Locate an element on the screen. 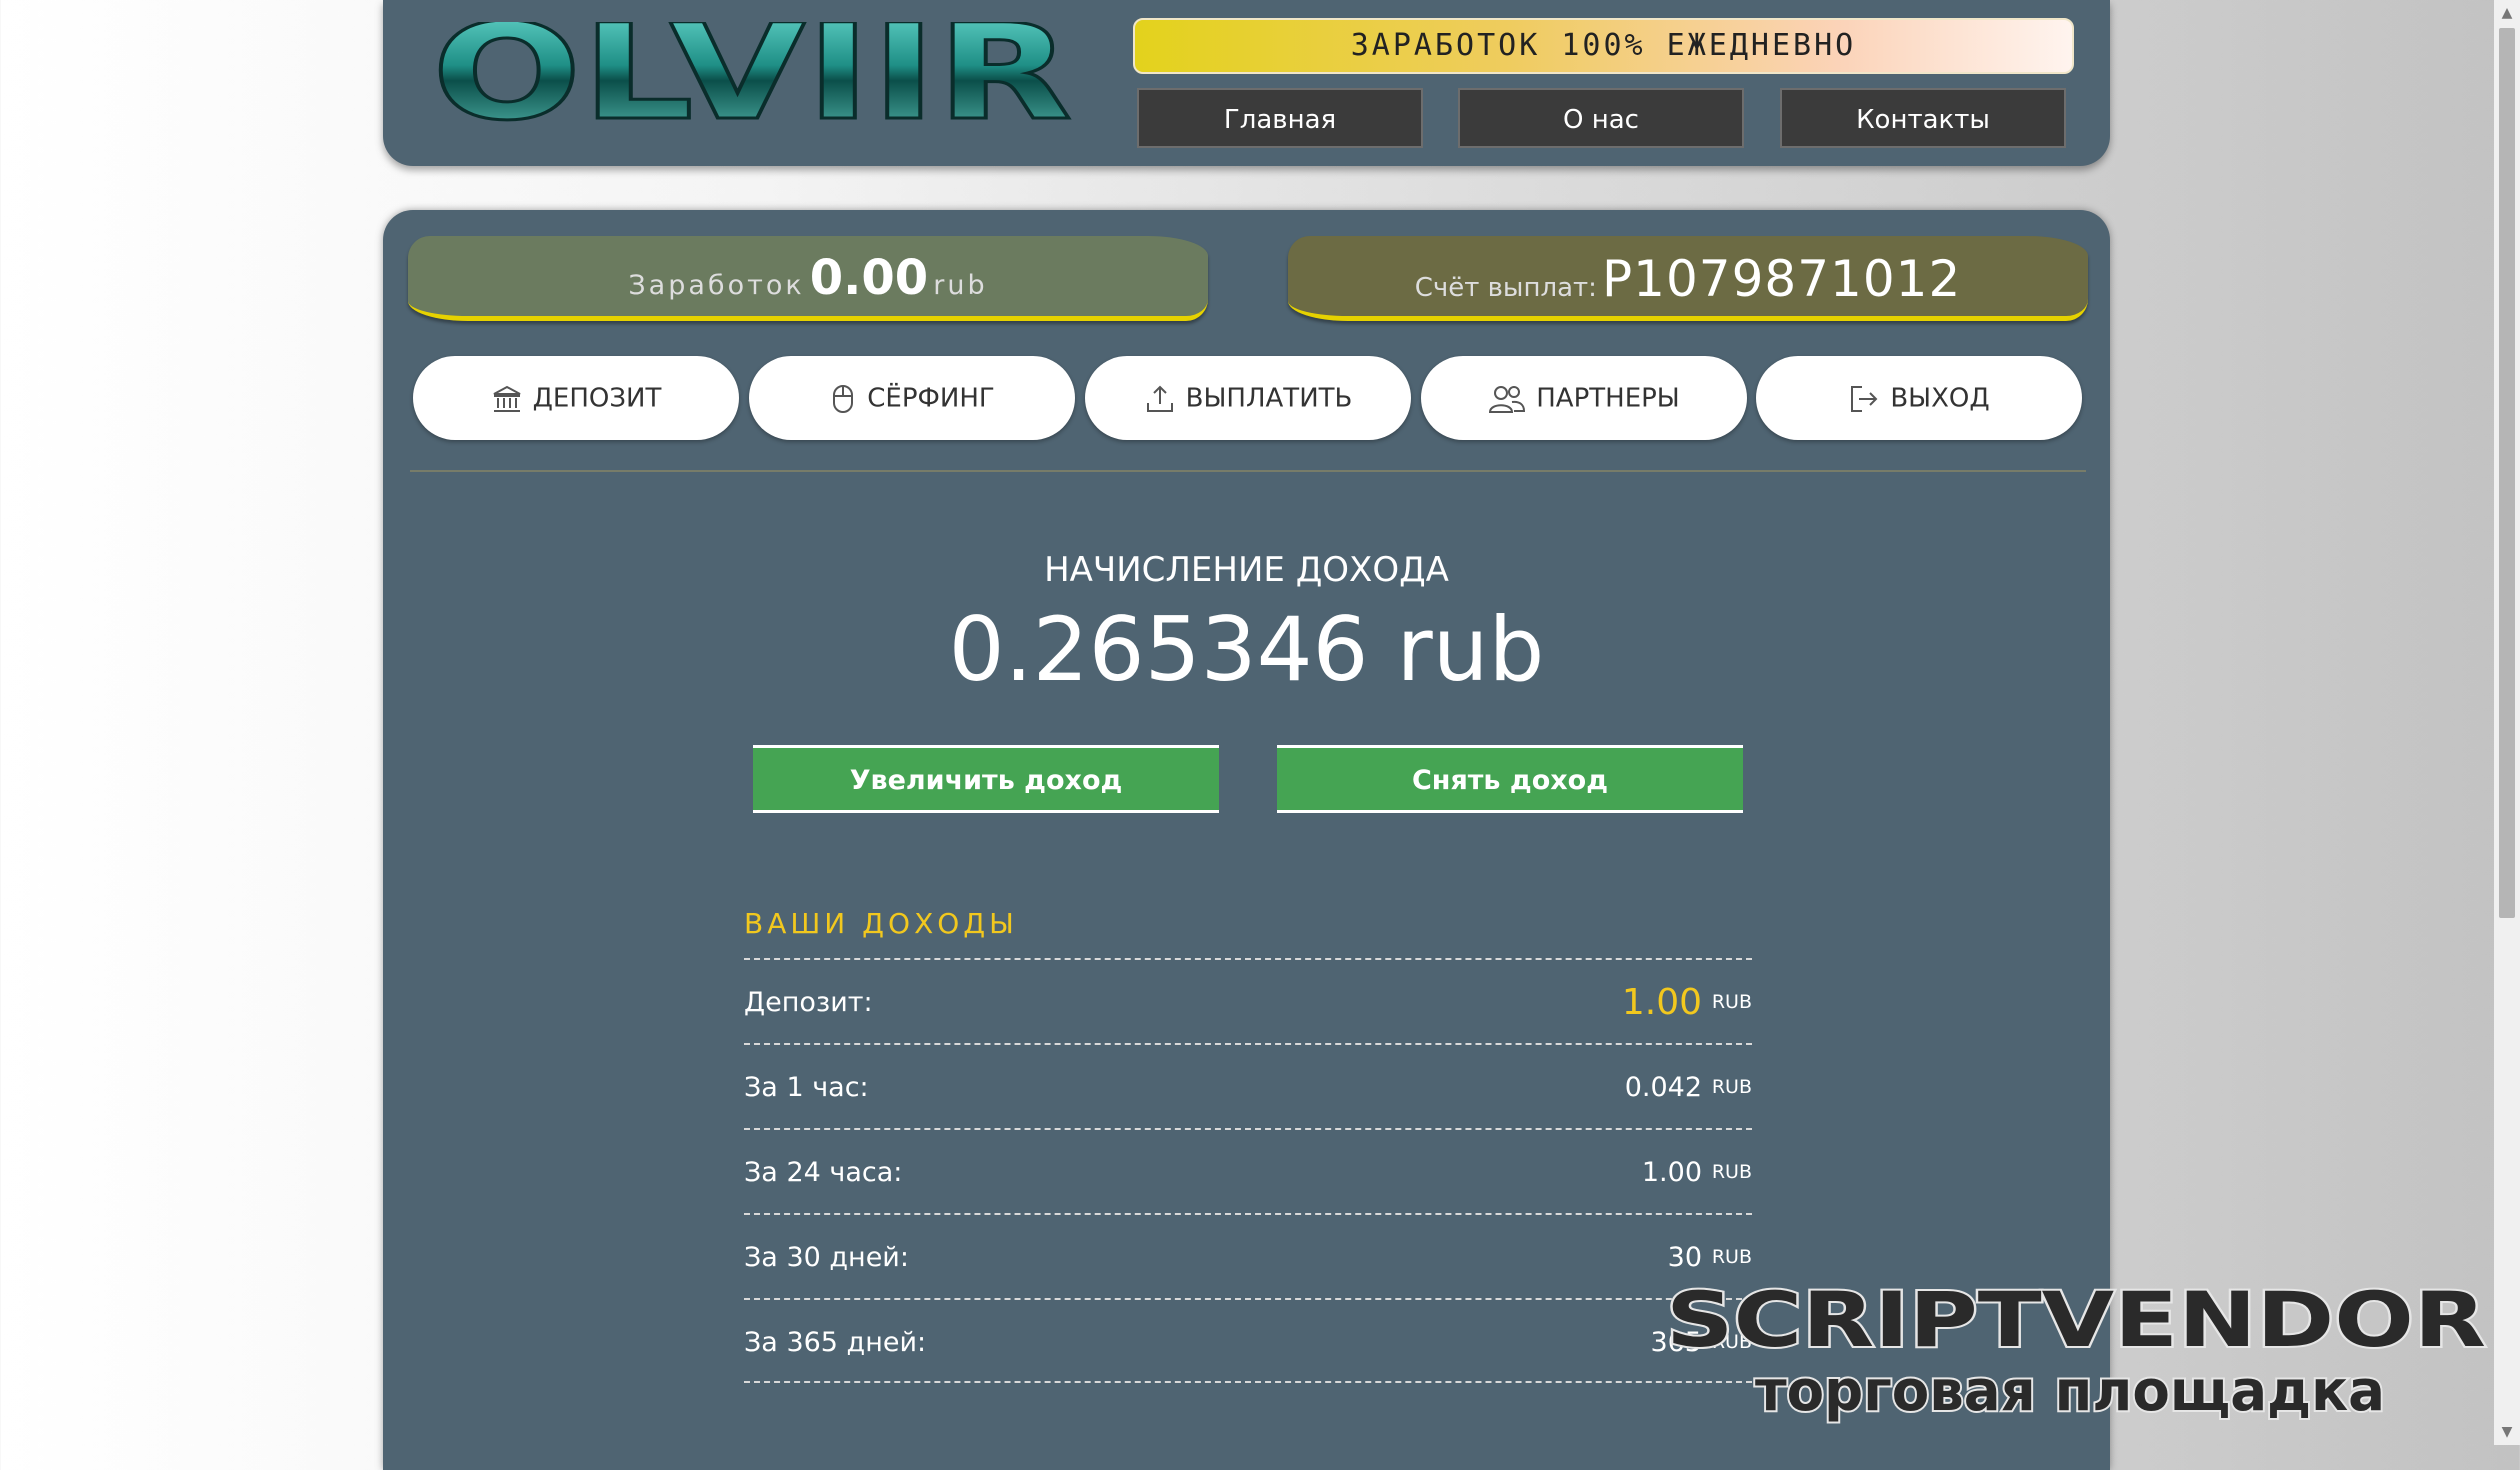 The image size is (2520, 1470). menu-partners-button: ПАРТНЕРЫ is located at coordinates (1584, 398).